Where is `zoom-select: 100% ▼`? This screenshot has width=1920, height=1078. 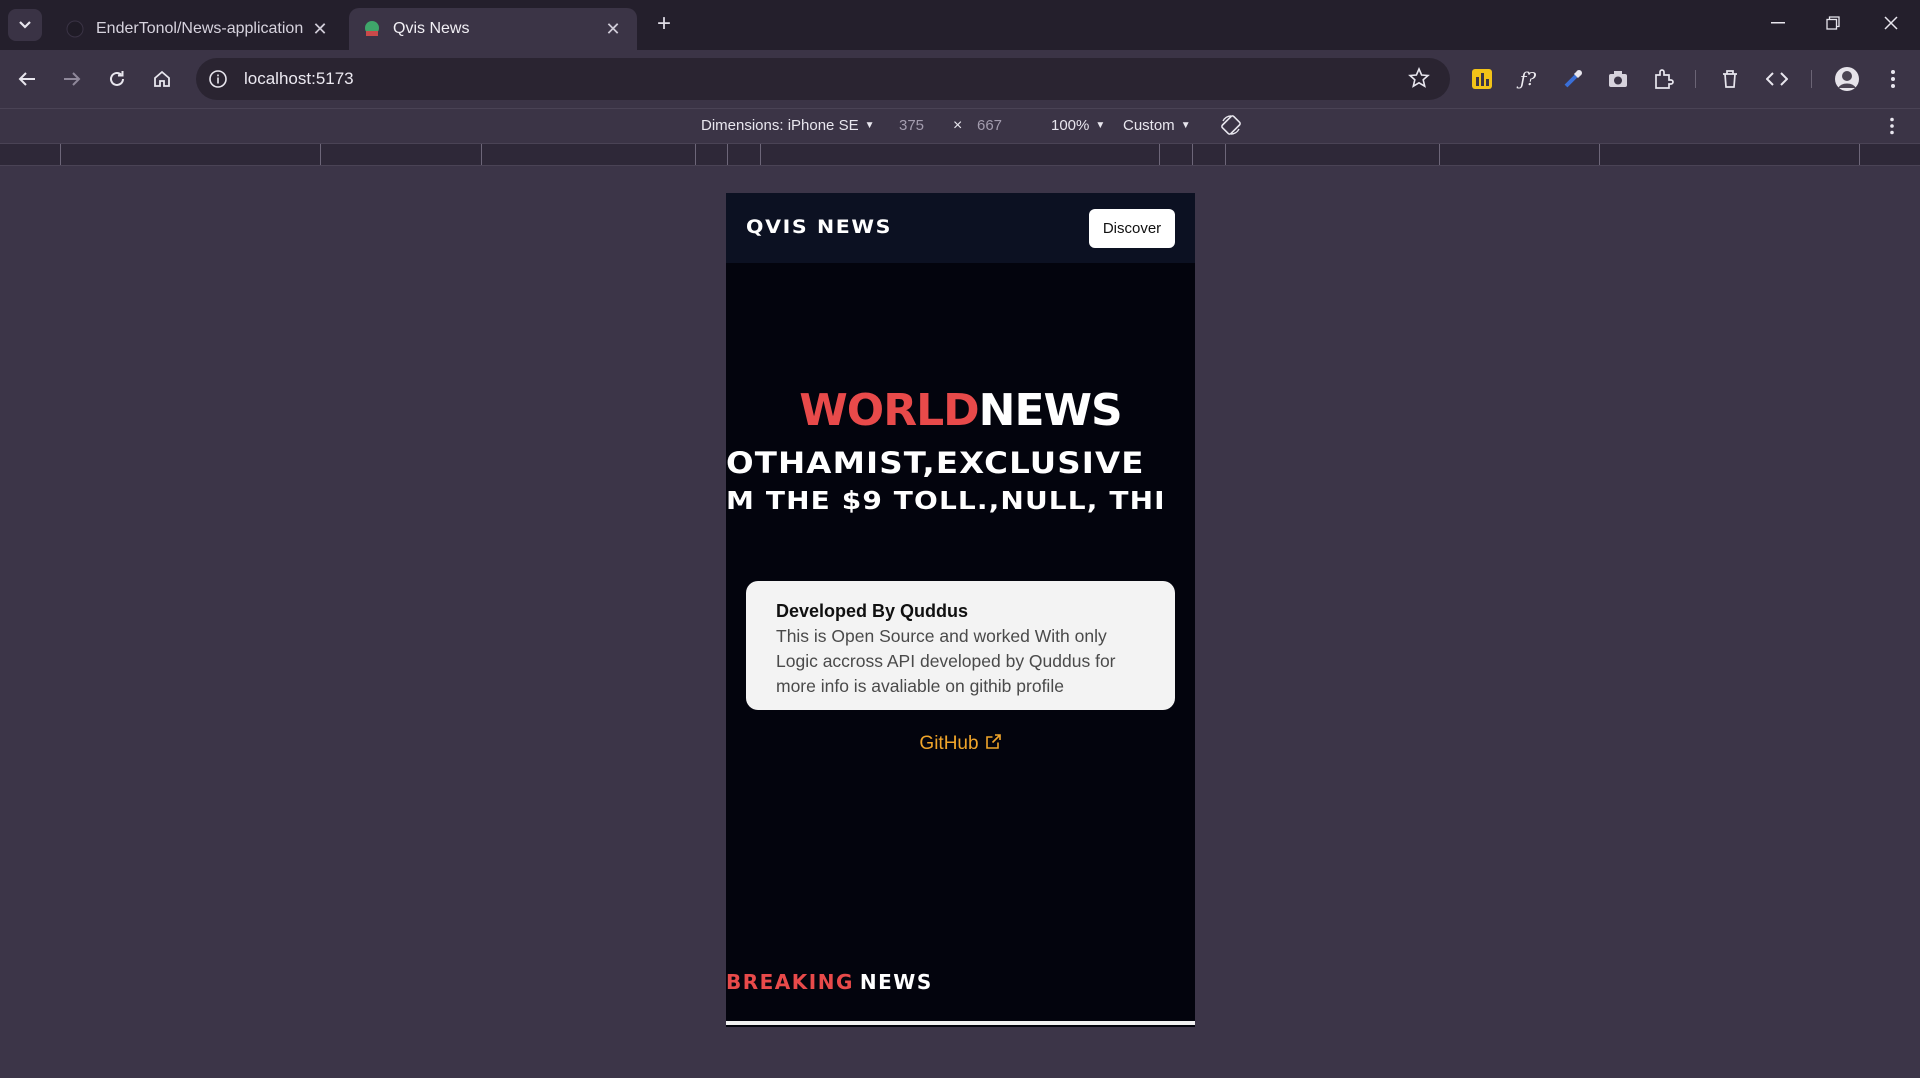 zoom-select: 100% ▼ is located at coordinates (1078, 125).